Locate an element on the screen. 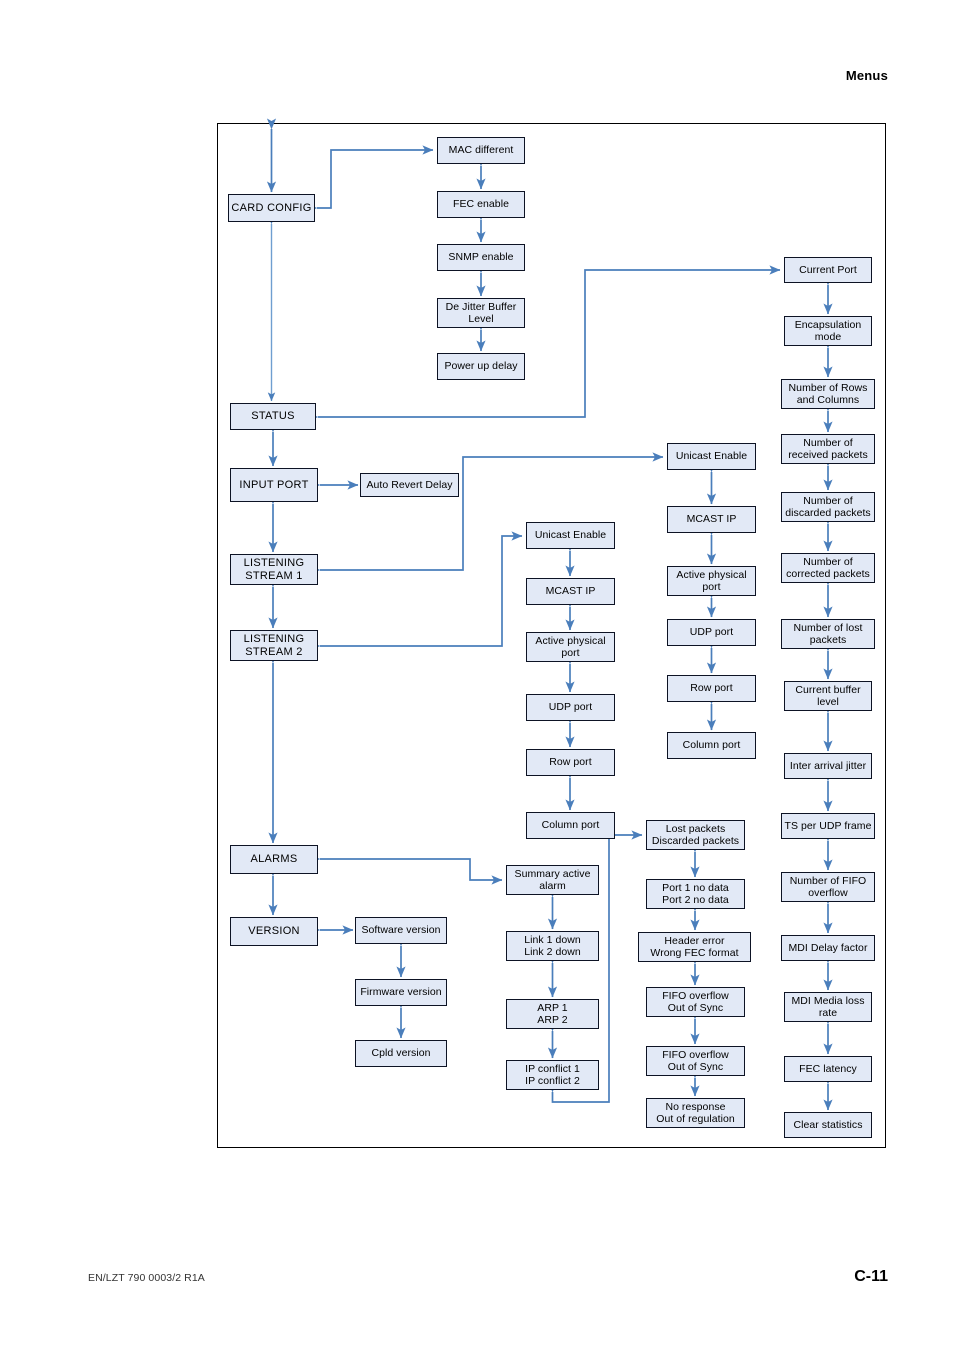 This screenshot has height=1350, width=954. node-s1_udp: UDP port is located at coordinates (711, 632).